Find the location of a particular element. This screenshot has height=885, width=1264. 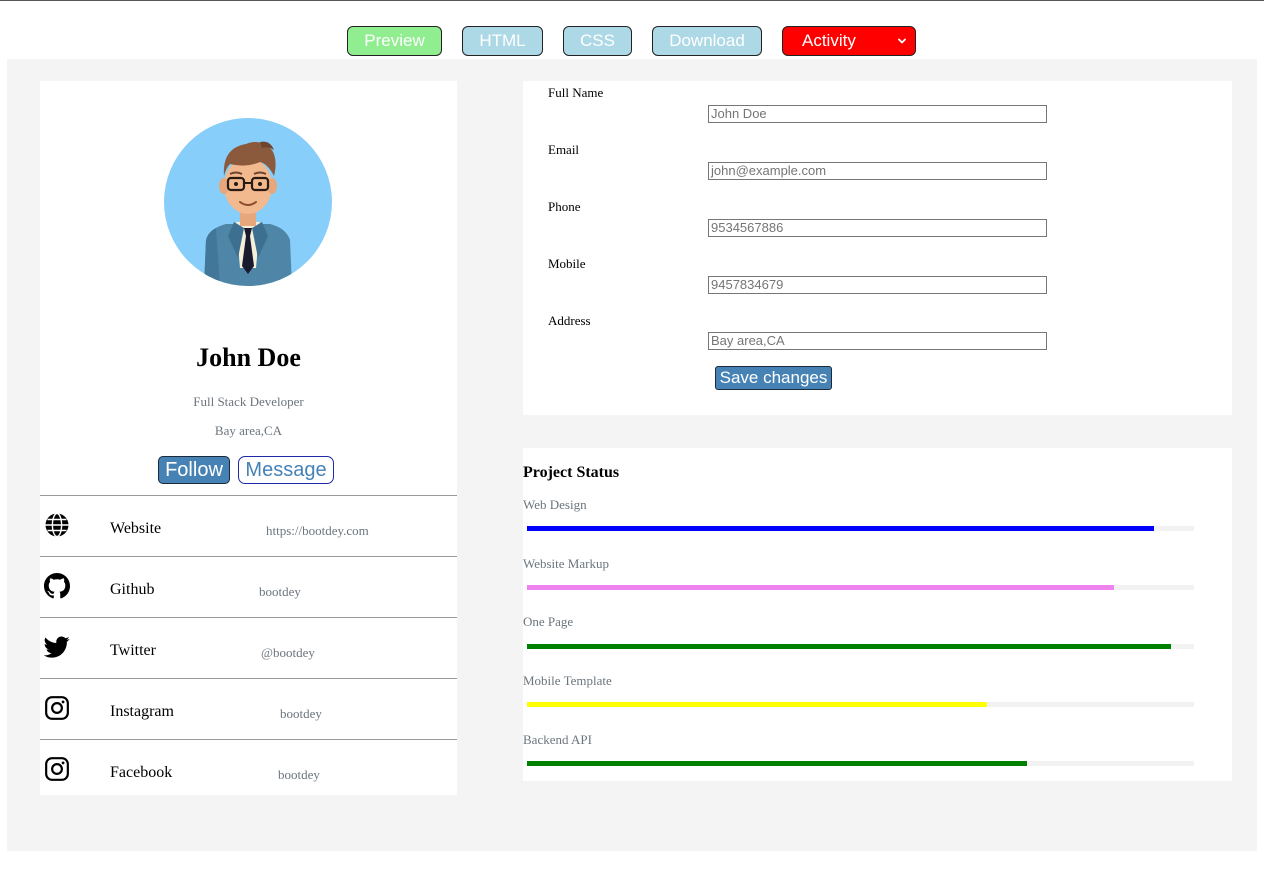

github-icon is located at coordinates (57, 586).